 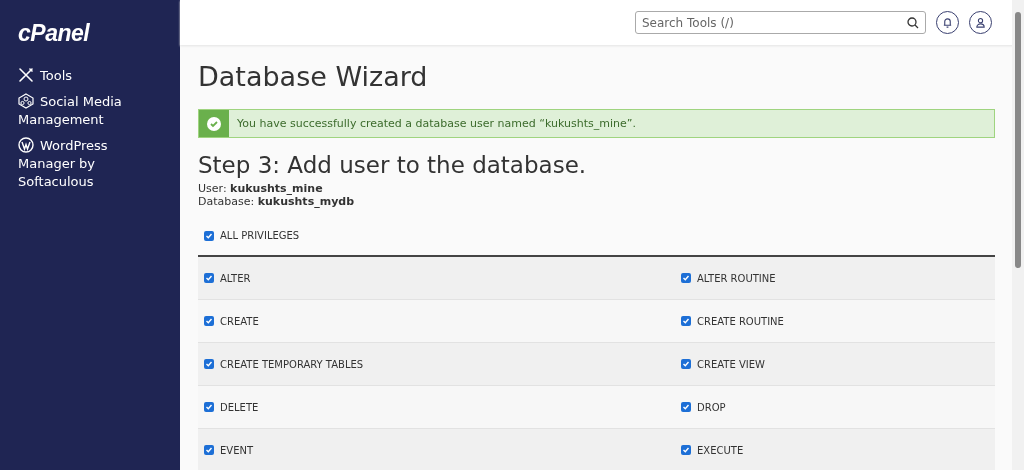 I want to click on tools-icon, so click(x=26, y=75).